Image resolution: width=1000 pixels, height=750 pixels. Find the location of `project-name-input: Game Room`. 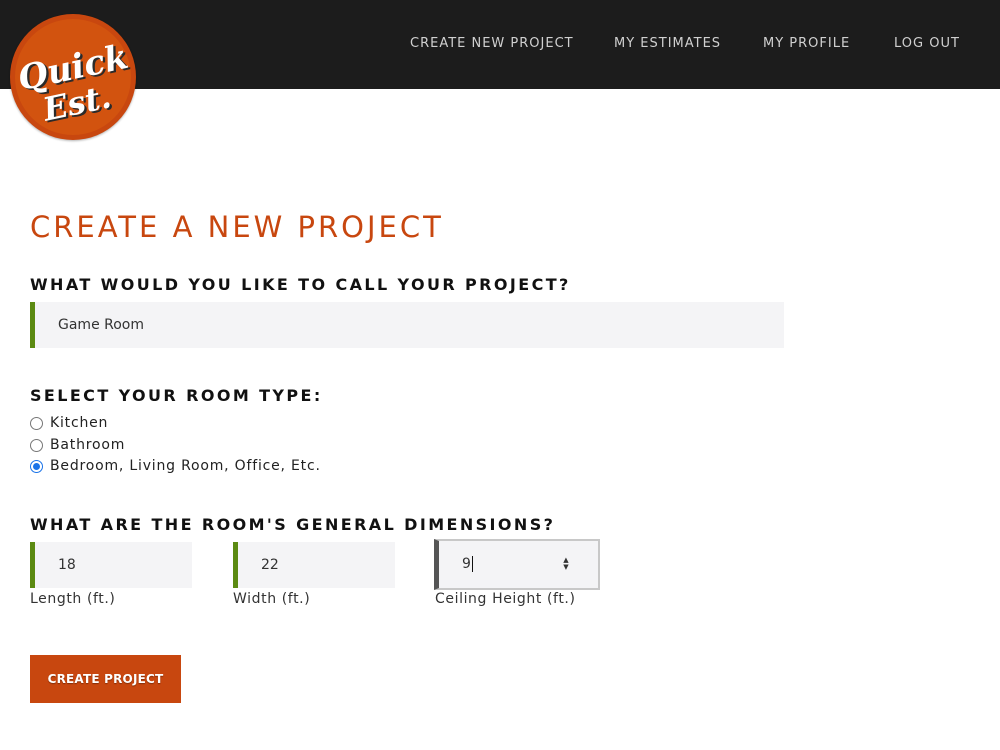

project-name-input: Game Room is located at coordinates (407, 325).